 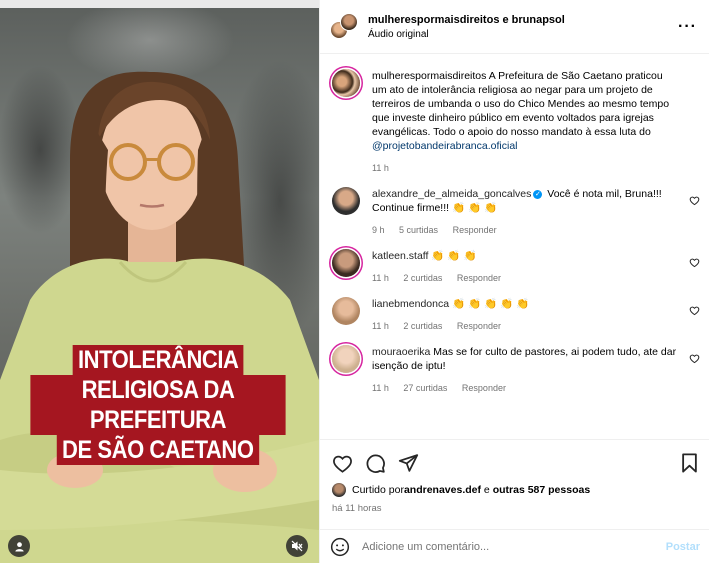 I want to click on header-usernames: mulherespormaisdireitos e brunapsol, so click(x=523, y=20).